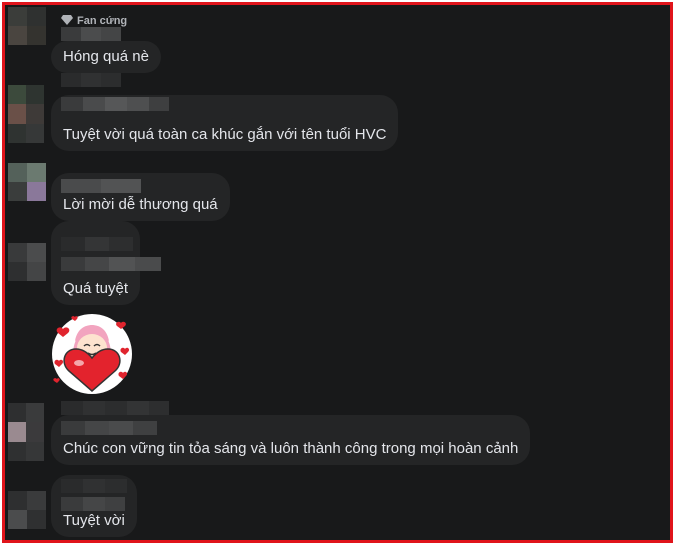 Image resolution: width=675 pixels, height=546 pixels. I want to click on comment-text: Quá tuyệt, so click(96, 288).